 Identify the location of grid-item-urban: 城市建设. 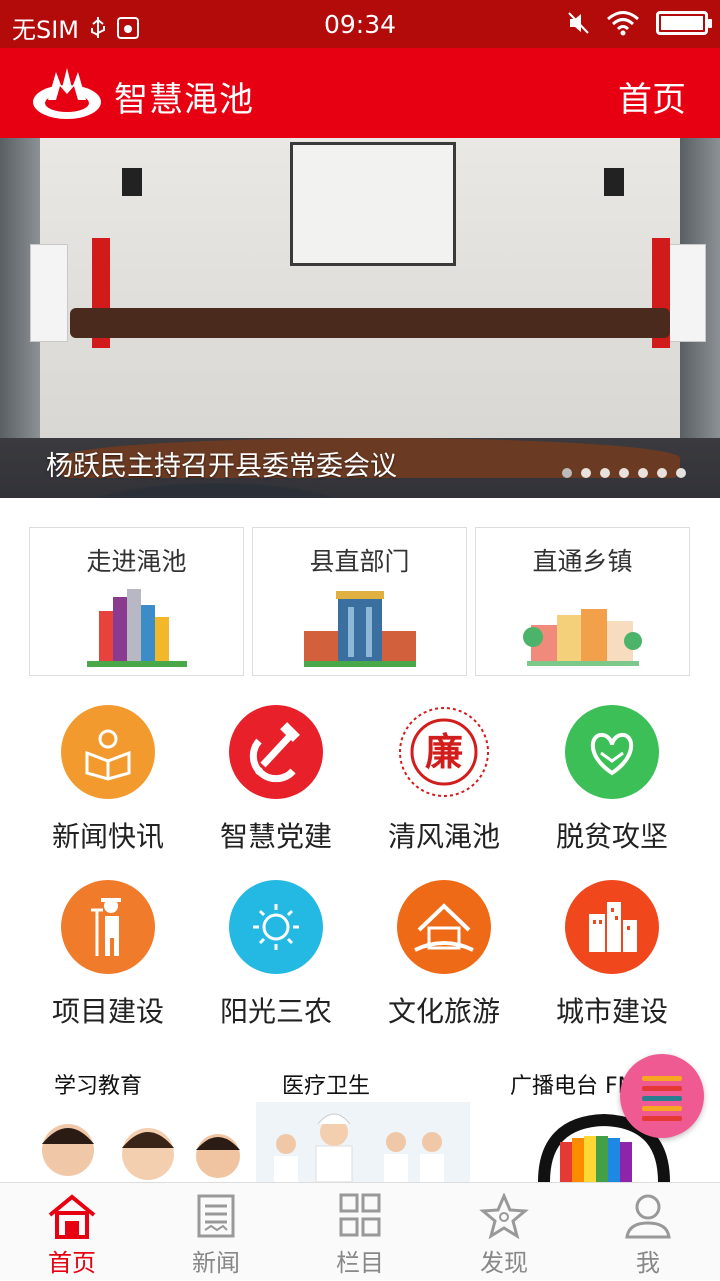
(612, 960).